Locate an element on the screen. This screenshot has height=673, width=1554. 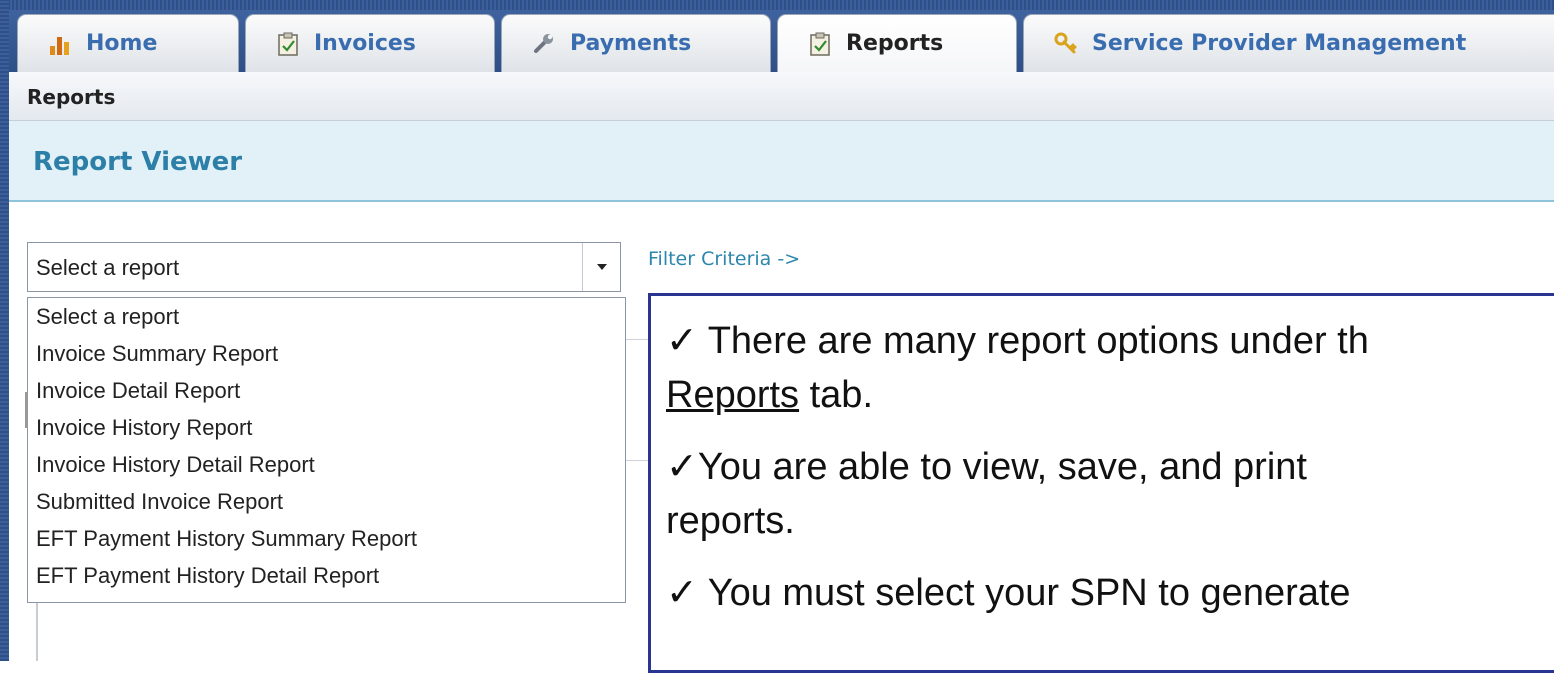
tab-payments: Payments is located at coordinates (636, 43).